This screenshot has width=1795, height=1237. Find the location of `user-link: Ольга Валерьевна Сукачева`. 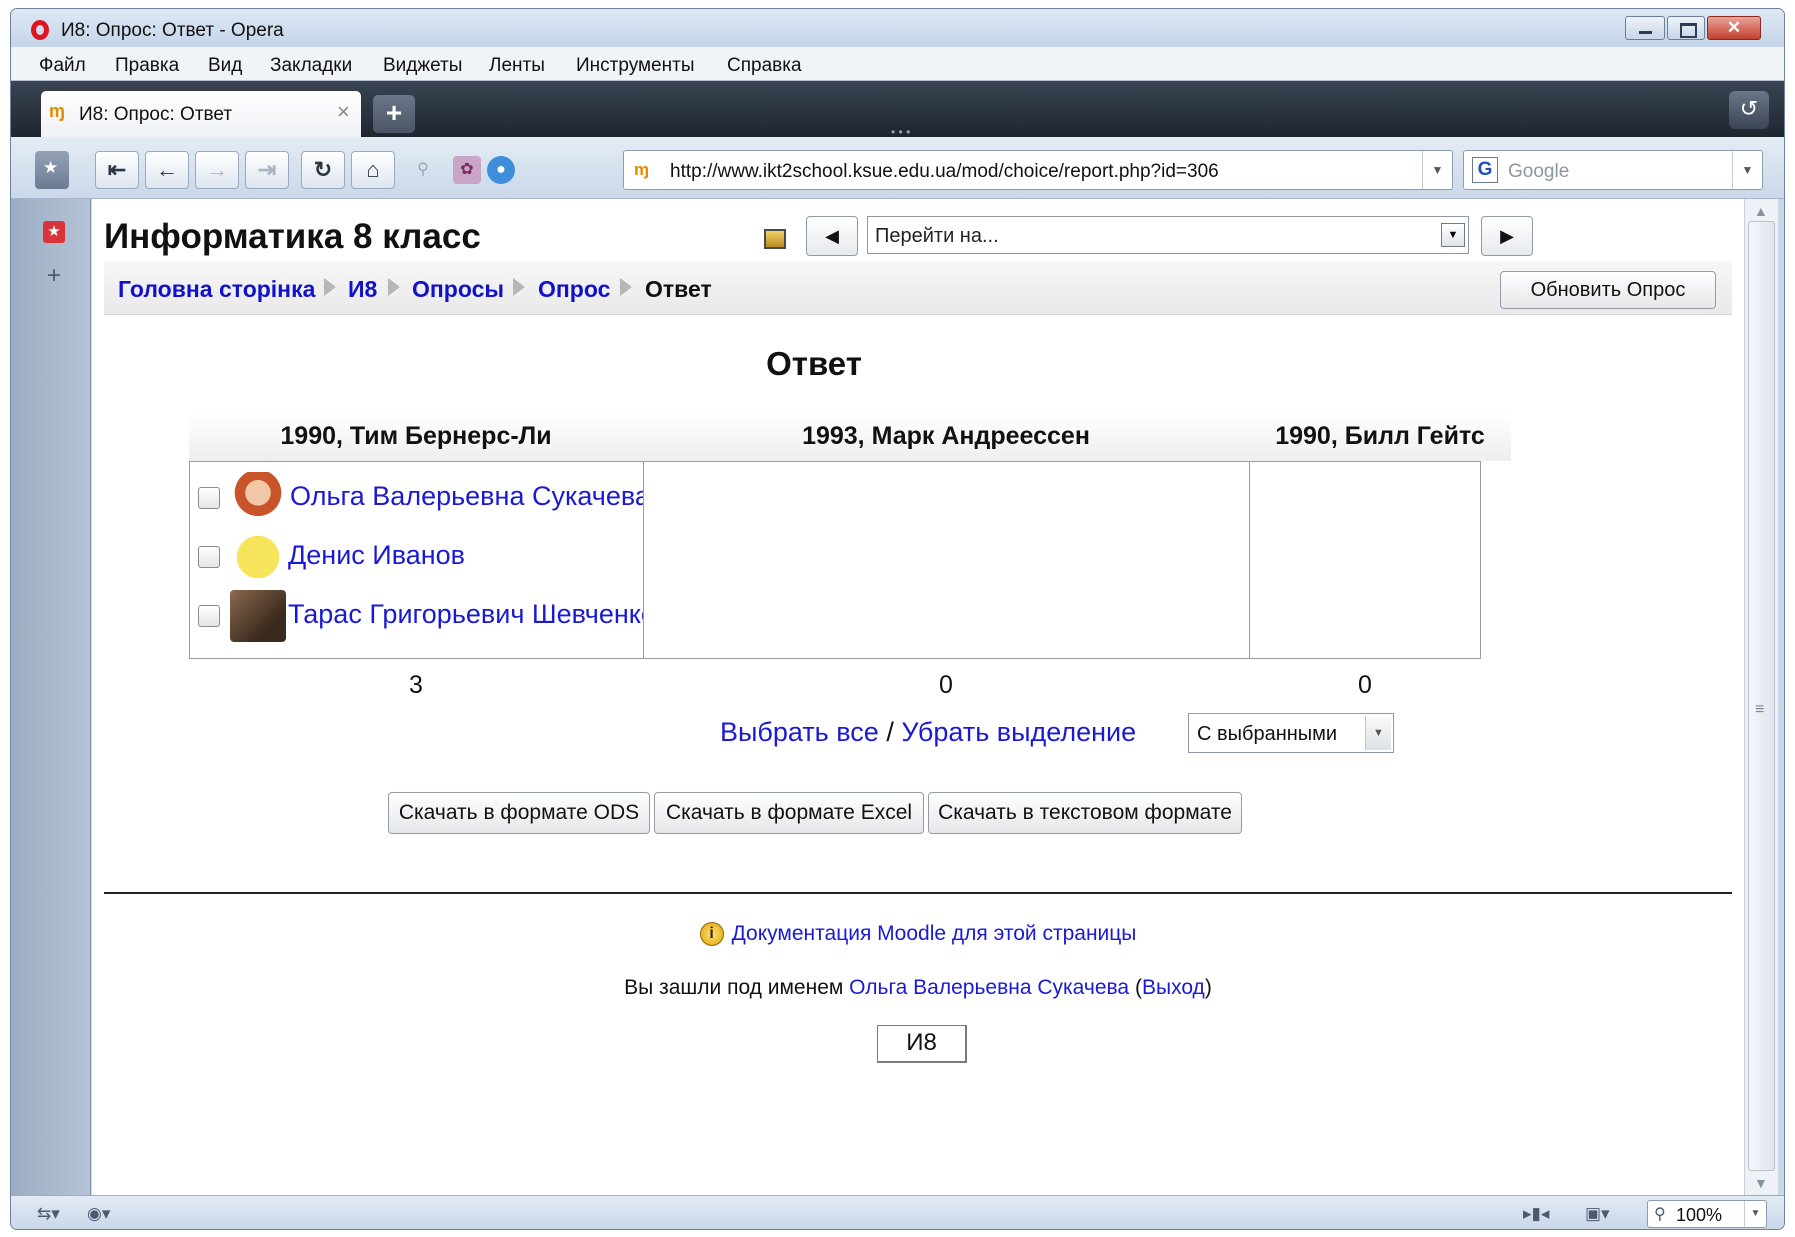

user-link: Ольга Валерьевна Сукачева is located at coordinates (470, 496).